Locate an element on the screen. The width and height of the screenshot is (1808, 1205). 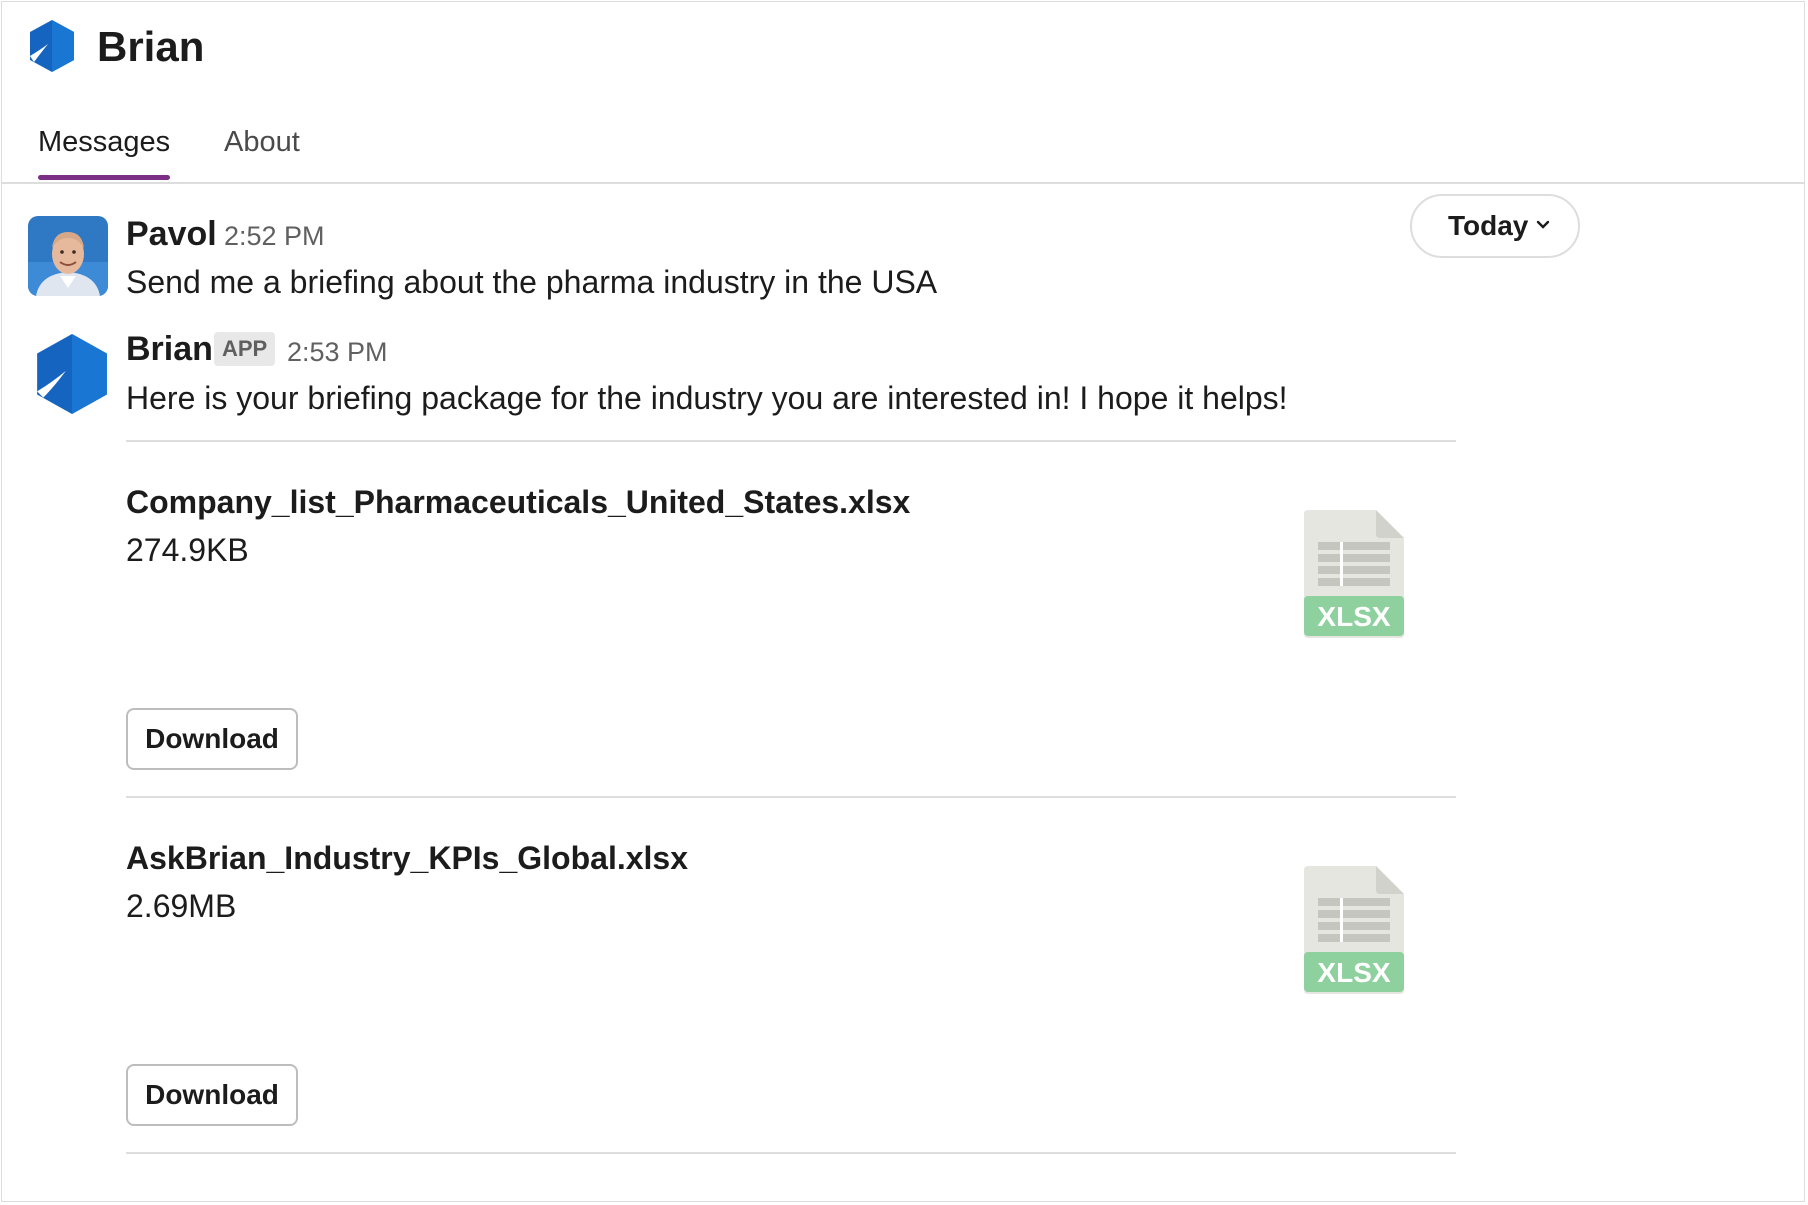
attachment-file-name: AskBrian_Industry_KPIs_Global.xlsx is located at coordinates (407, 858).